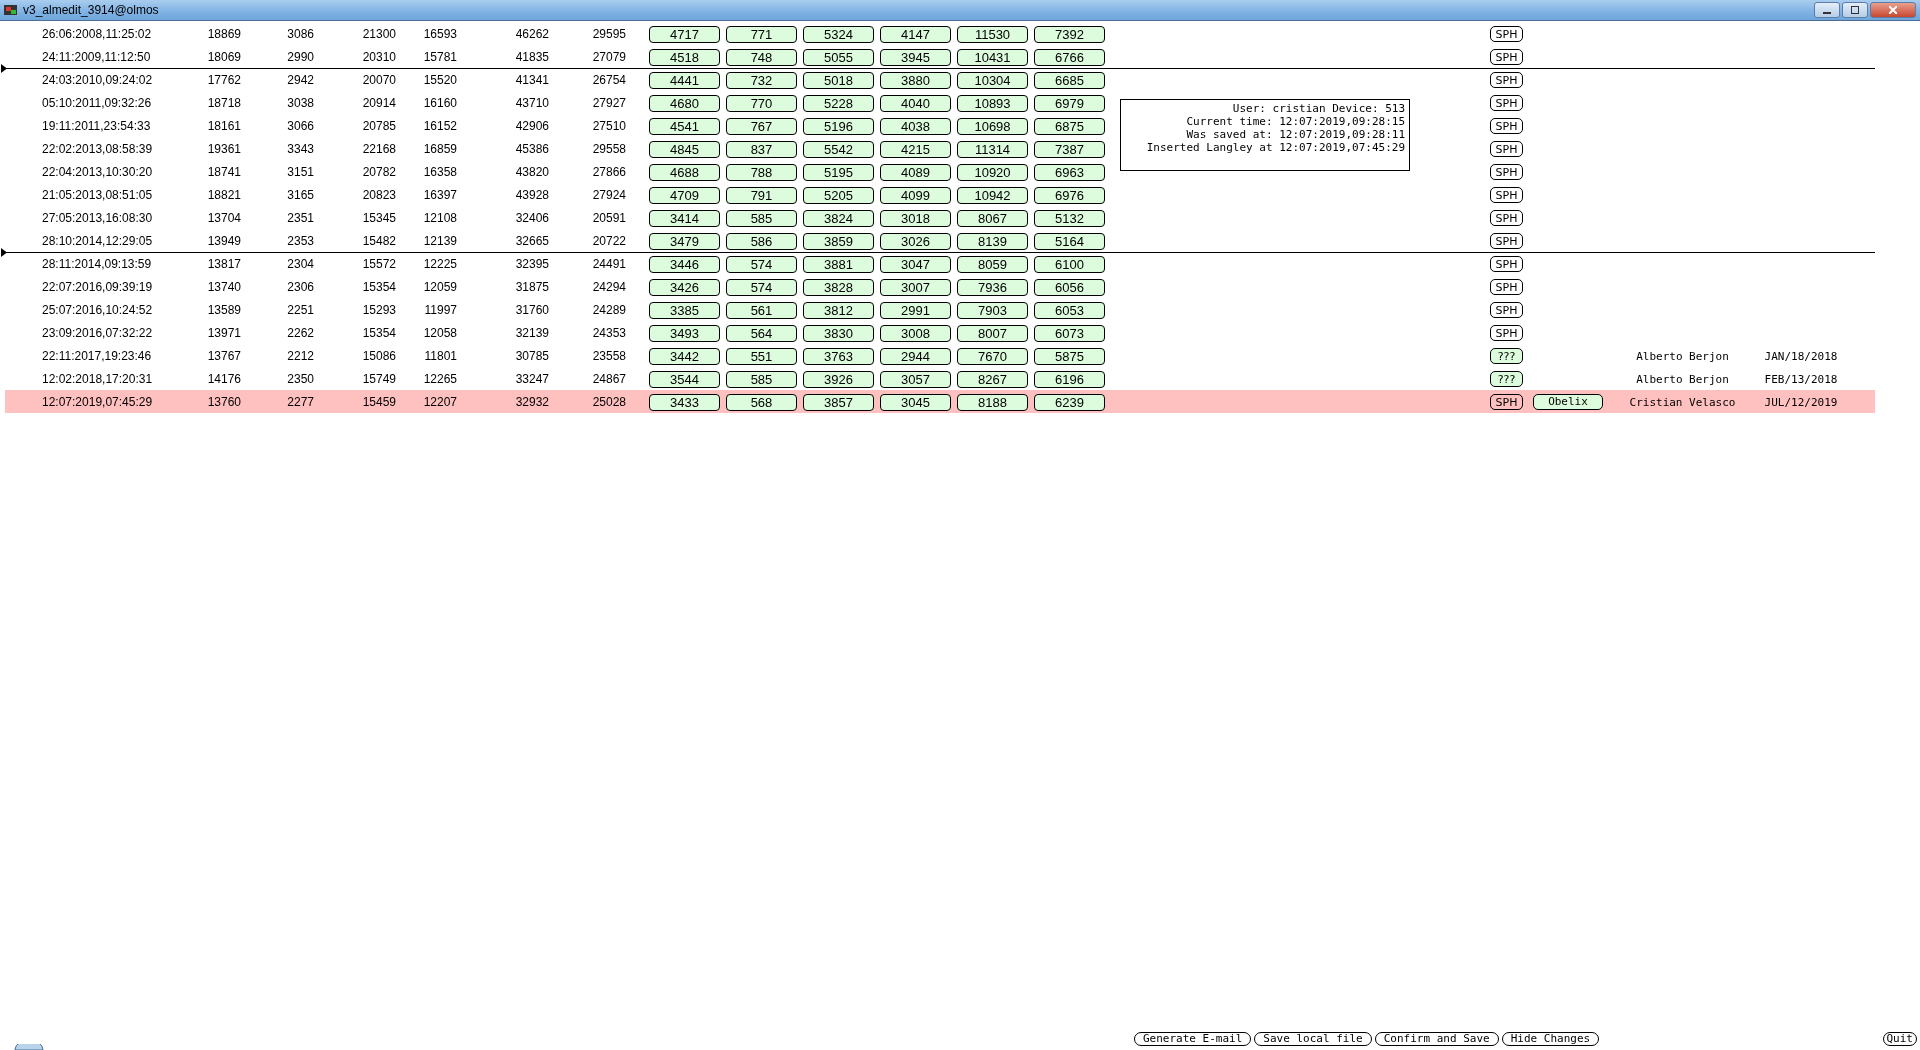 The height and width of the screenshot is (1050, 1920). I want to click on value-field: 770, so click(761, 103).